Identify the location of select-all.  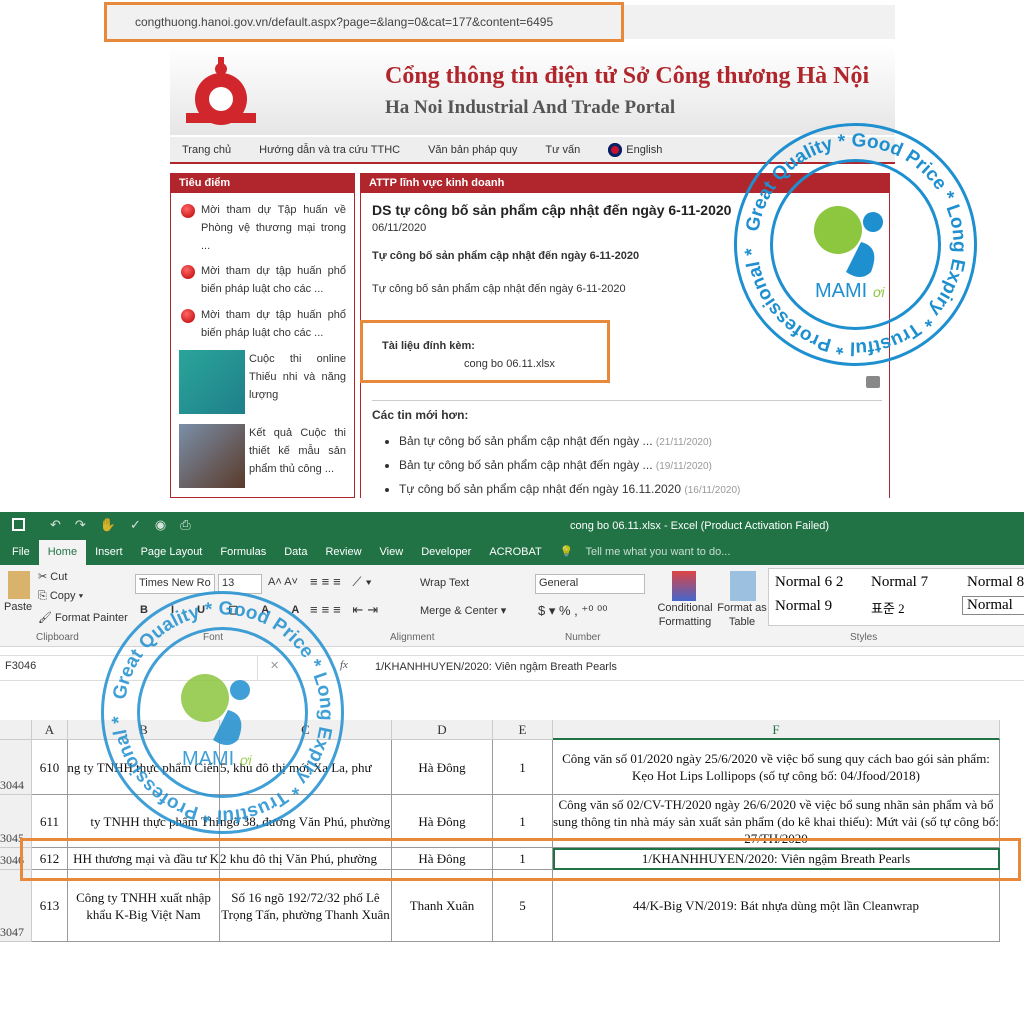
(16, 730).